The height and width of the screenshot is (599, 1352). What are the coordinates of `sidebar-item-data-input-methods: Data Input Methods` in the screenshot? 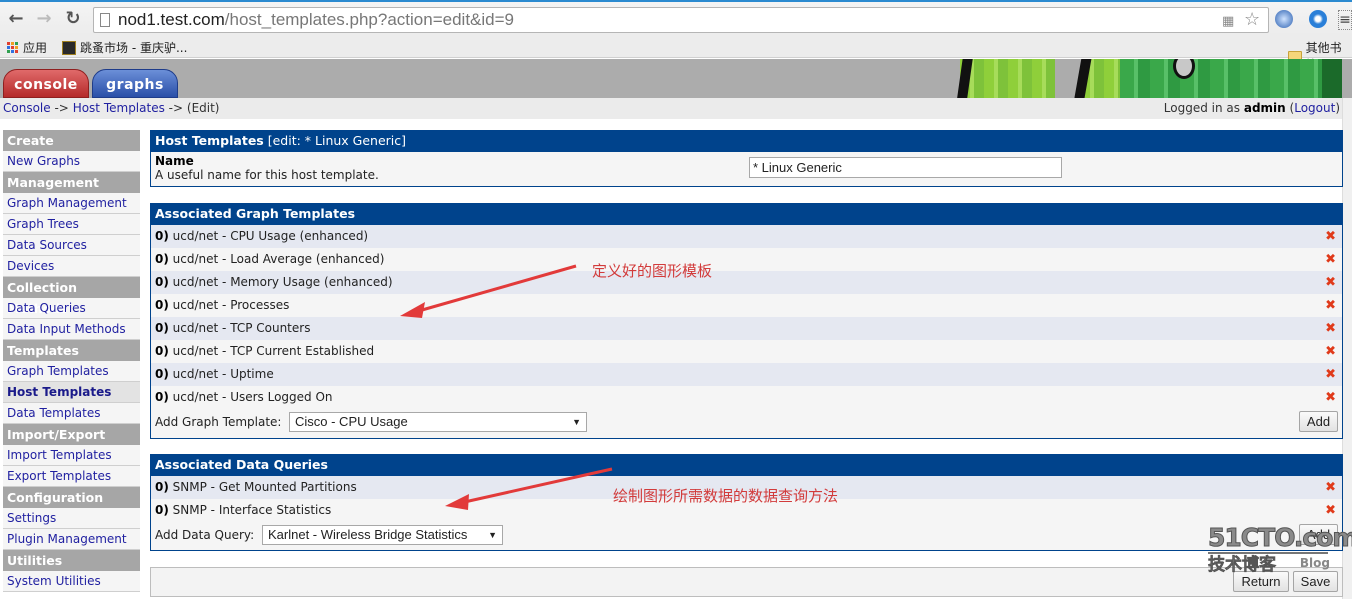 It's located at (71, 329).